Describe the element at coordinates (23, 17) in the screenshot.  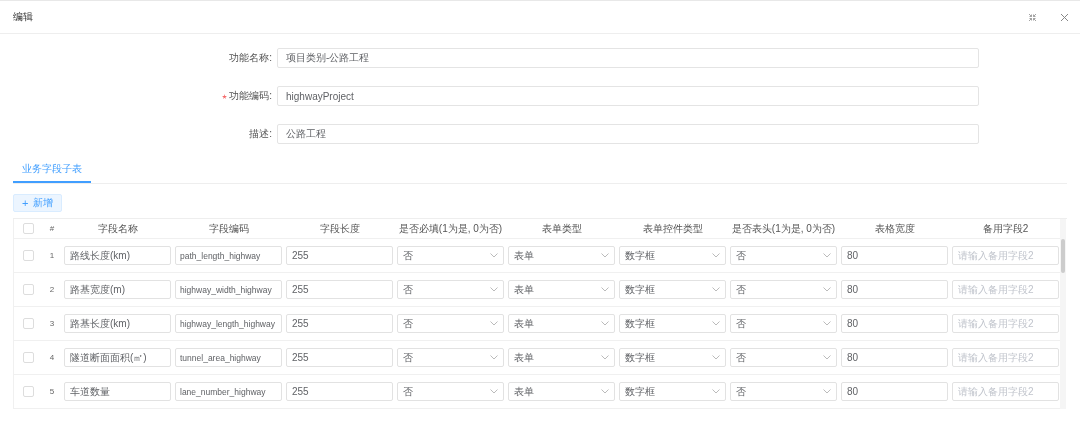
I see `window-title: 编辑` at that location.